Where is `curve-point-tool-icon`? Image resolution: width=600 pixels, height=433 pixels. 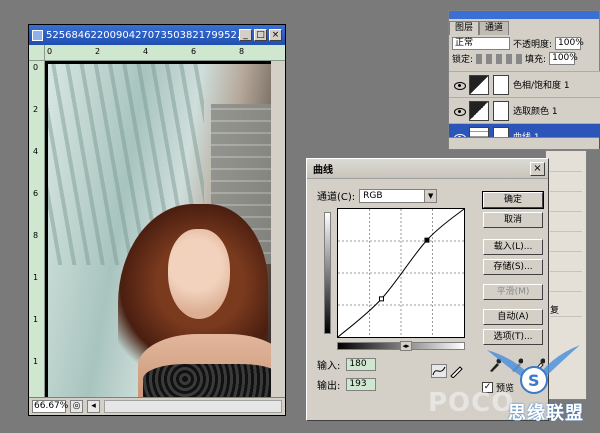
curve-point-tool-icon is located at coordinates (439, 371).